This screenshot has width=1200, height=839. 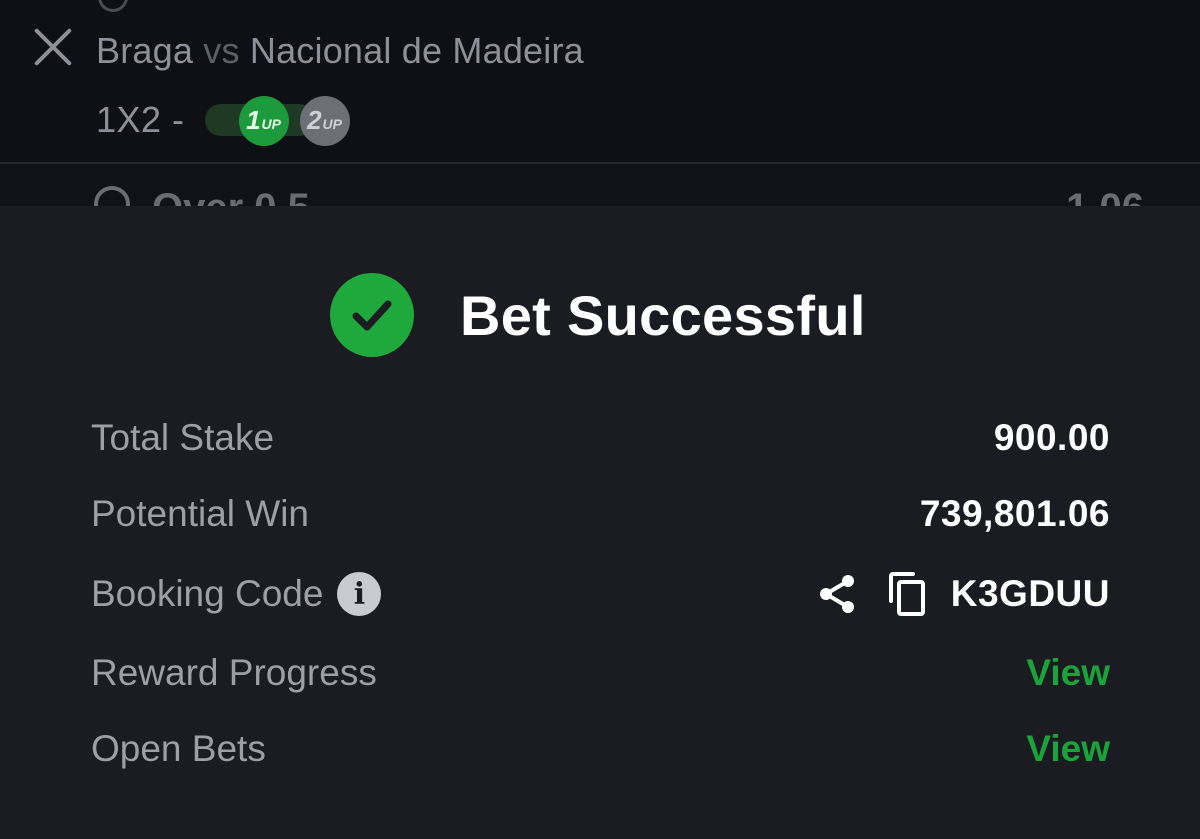 I want to click on success-header: Bet Successful, so click(x=598, y=315).